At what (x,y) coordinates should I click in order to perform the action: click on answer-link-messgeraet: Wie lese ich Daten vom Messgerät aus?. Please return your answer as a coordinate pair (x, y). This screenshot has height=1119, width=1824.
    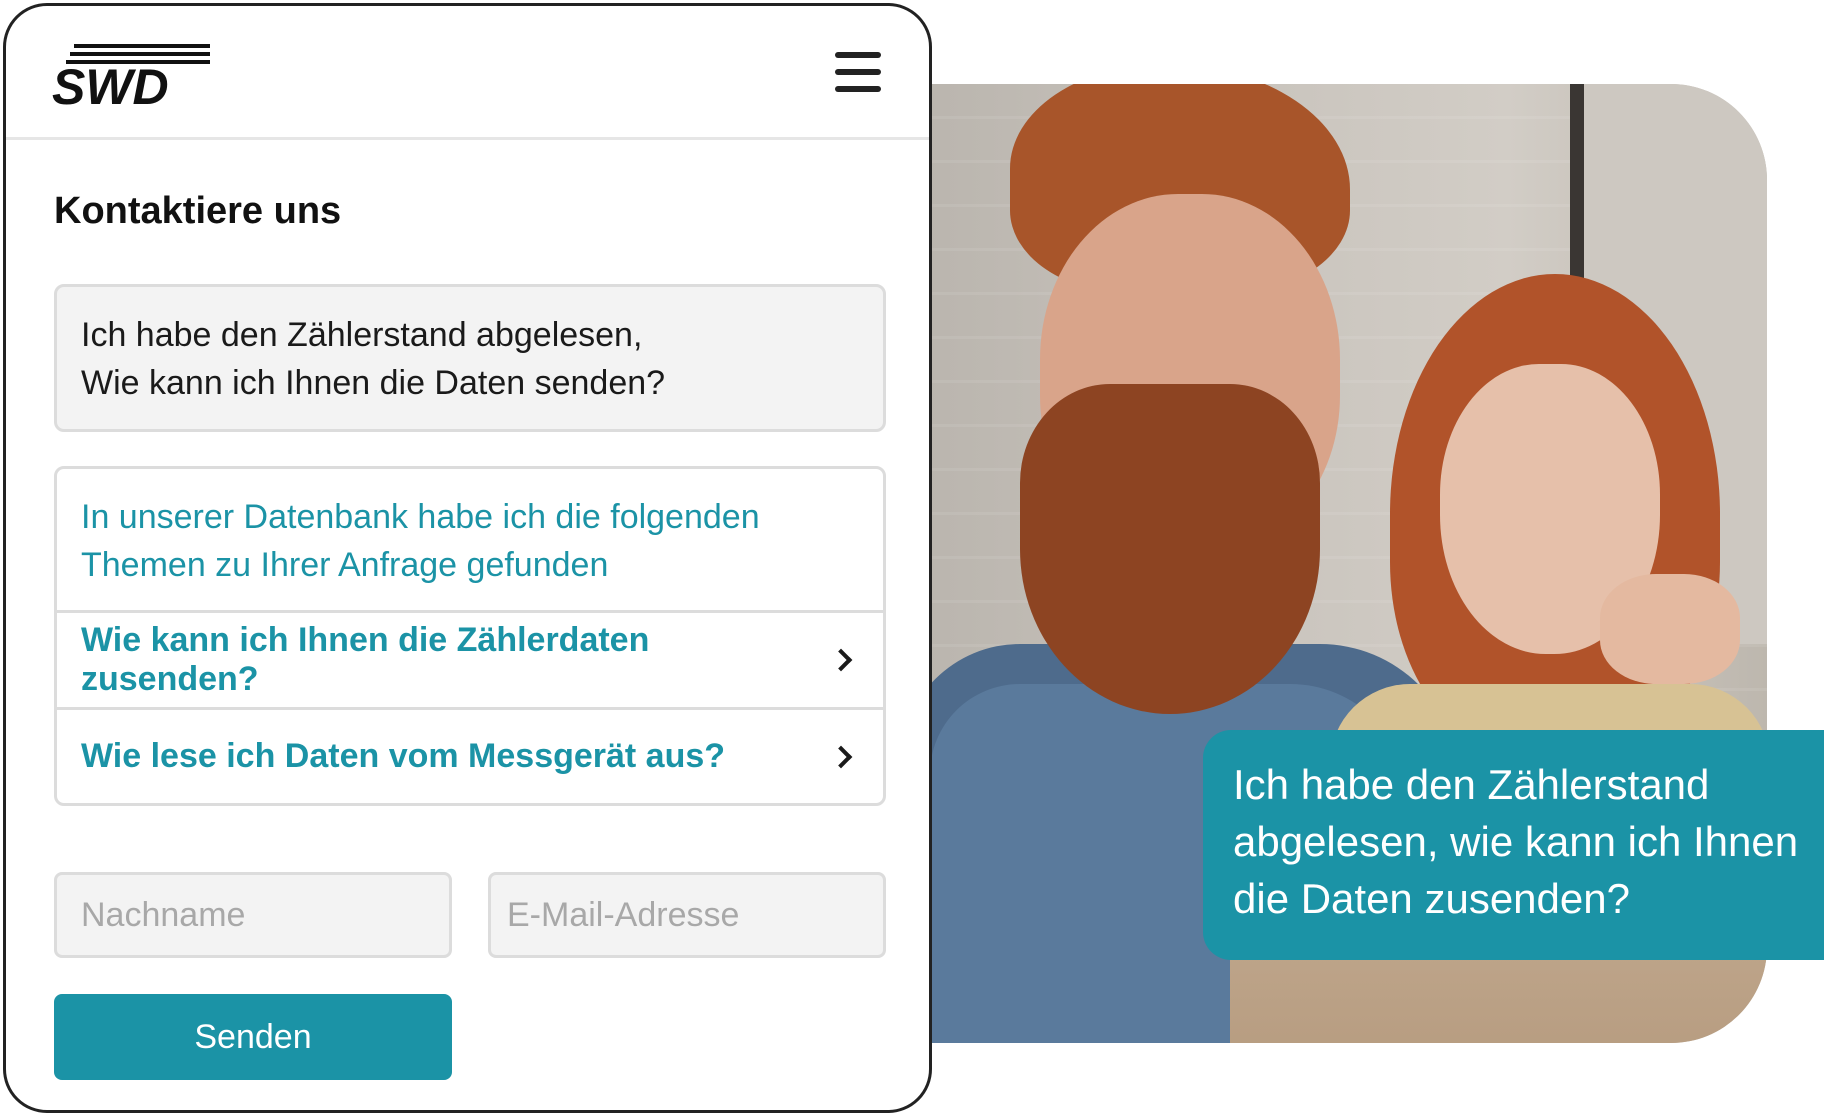
    Looking at the image, I should click on (470, 755).